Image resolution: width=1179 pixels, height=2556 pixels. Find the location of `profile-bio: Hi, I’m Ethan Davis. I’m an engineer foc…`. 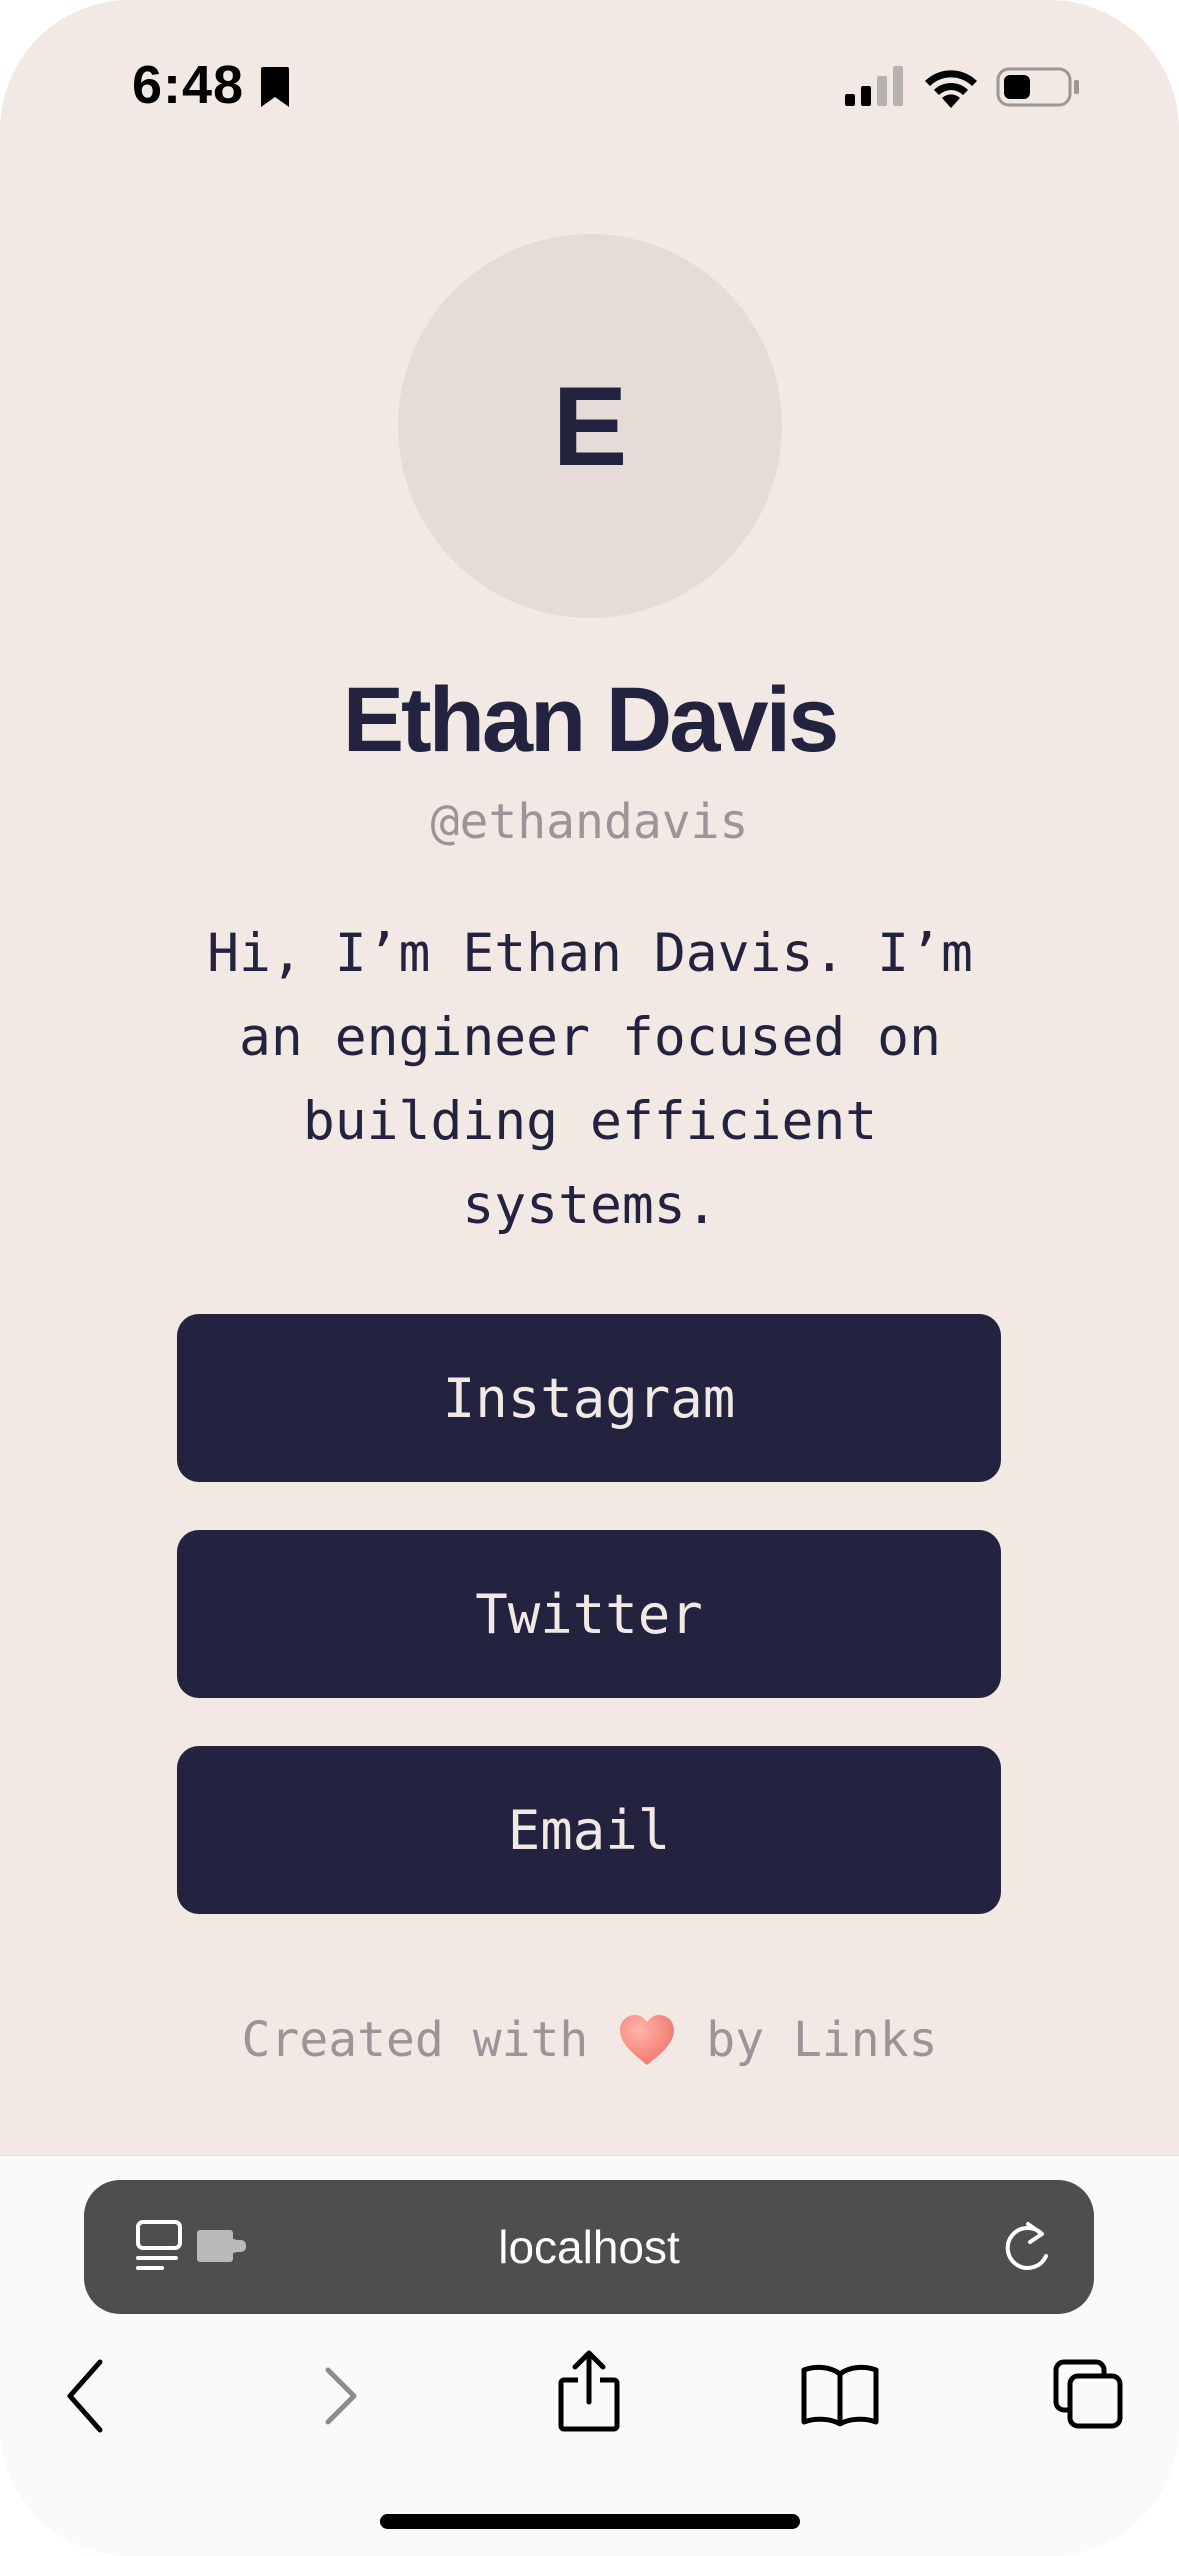

profile-bio: Hi, I’m Ethan Davis. I’m an engineer foc… is located at coordinates (590, 1079).